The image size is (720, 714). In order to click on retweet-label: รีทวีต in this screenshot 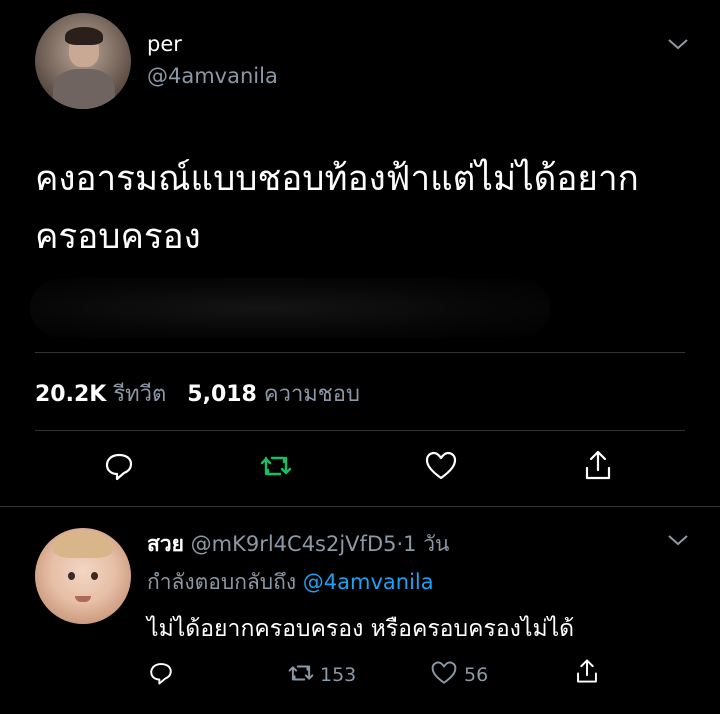, I will do `click(140, 394)`.